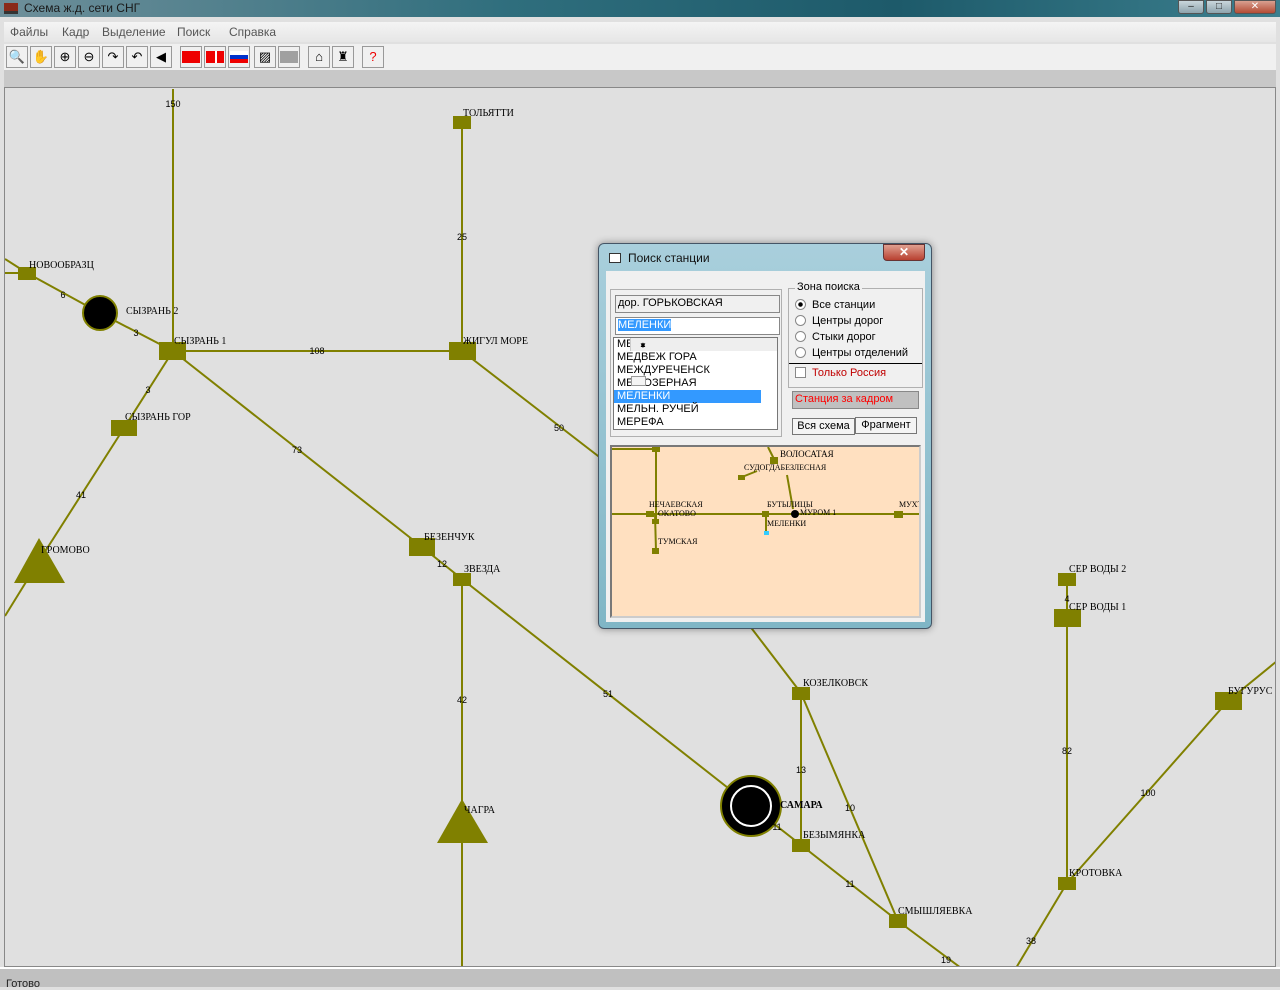  Describe the element at coordinates (946, 960) in the screenshot. I see `distance-label: 19` at that location.